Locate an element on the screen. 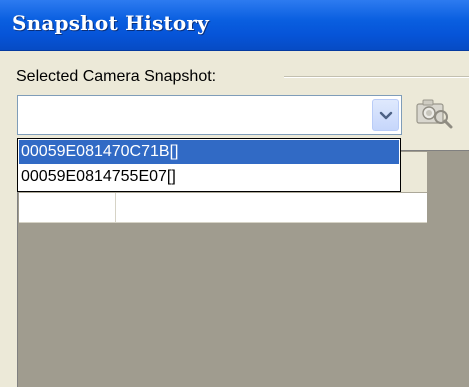  table-row is located at coordinates (223, 208).